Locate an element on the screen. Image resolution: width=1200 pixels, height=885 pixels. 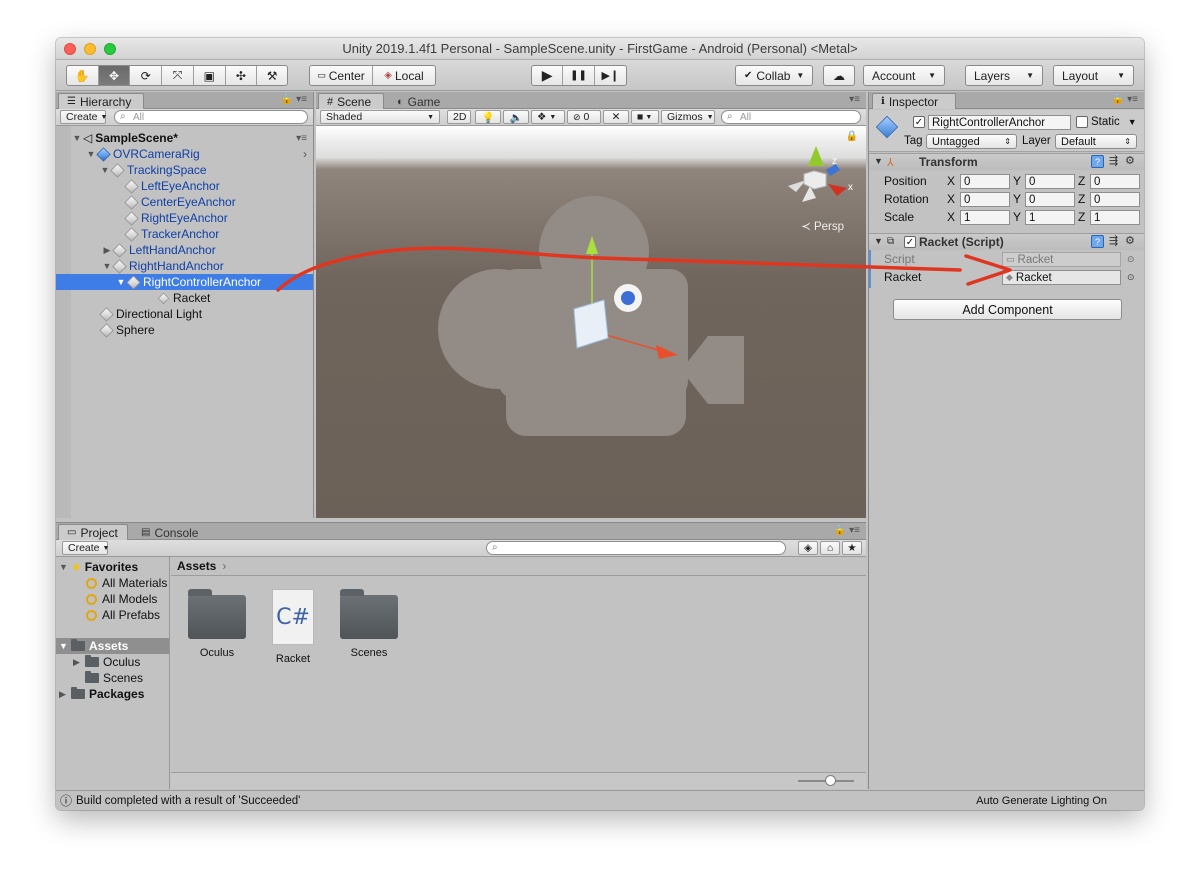
static-toggle: Static ▼ is located at coordinates (1106, 122).